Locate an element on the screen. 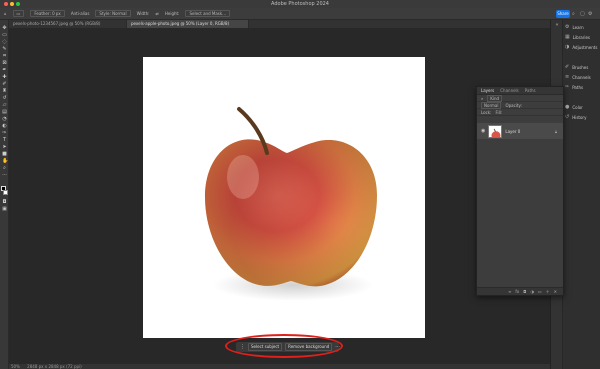 Image resolution: width=600 pixels, height=369 pixels. more-tools-icon: ··· is located at coordinates (4, 175).